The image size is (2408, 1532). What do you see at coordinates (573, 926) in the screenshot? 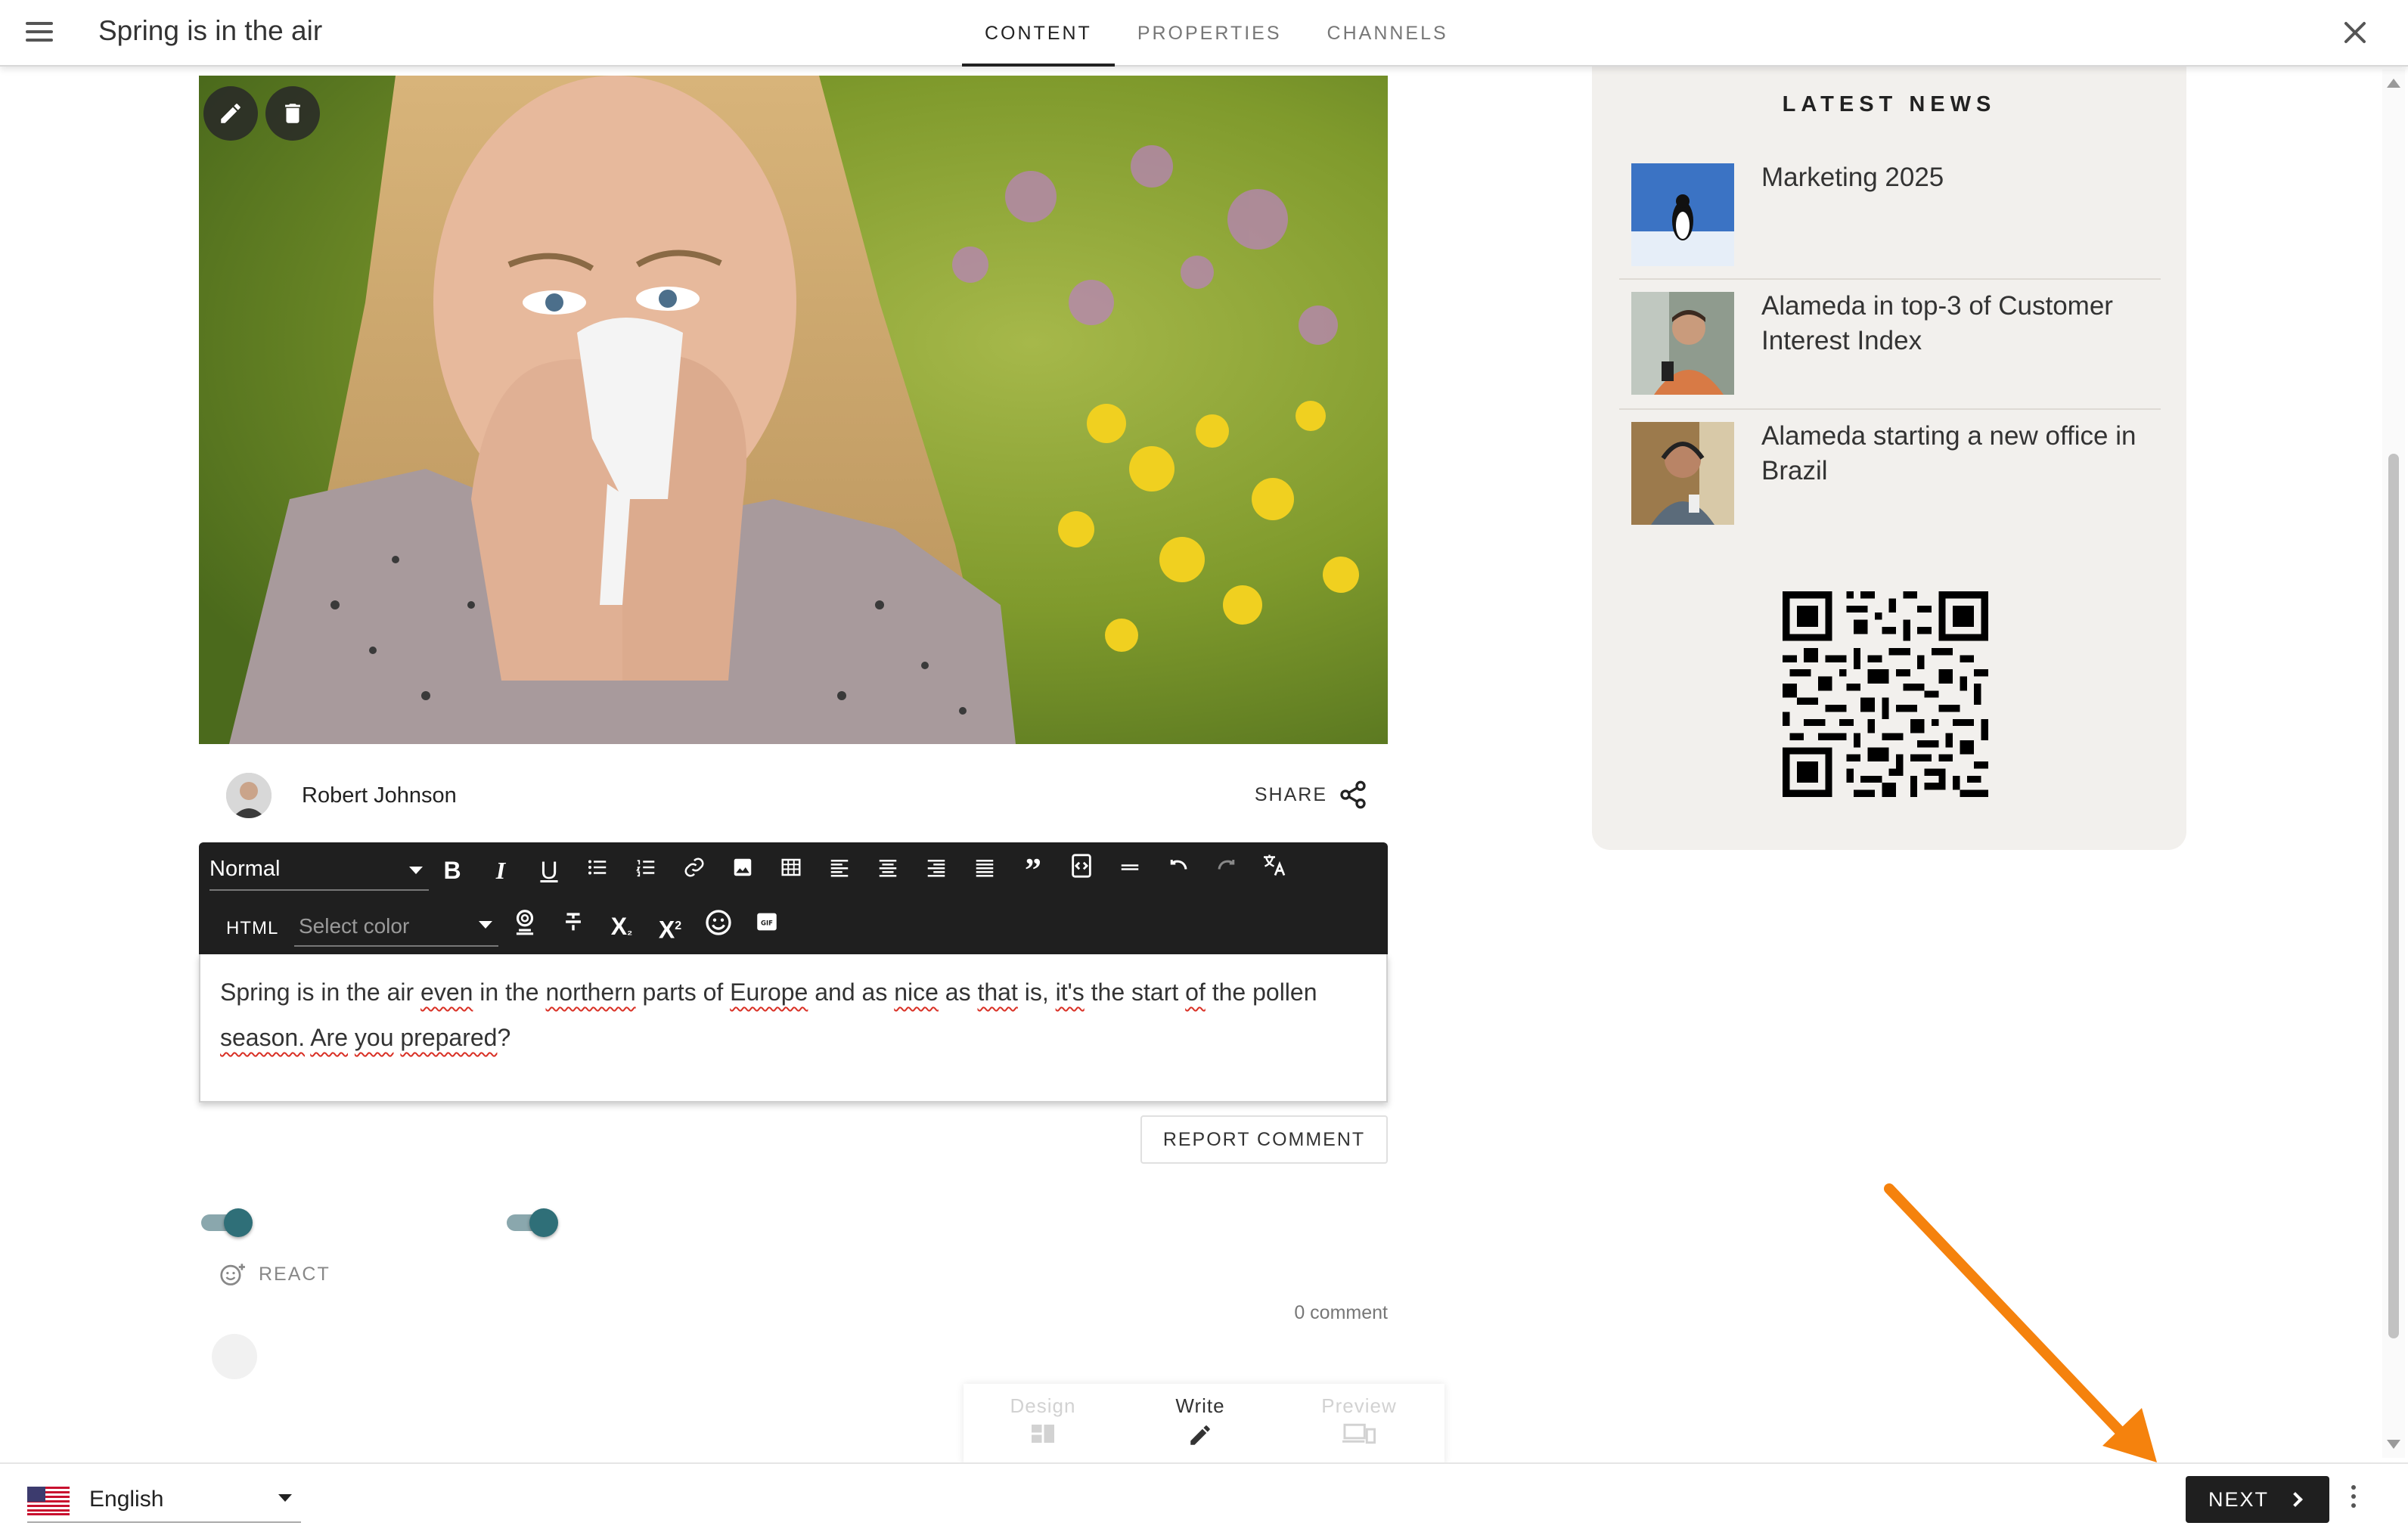
I see `strikethrough-icon` at bounding box center [573, 926].